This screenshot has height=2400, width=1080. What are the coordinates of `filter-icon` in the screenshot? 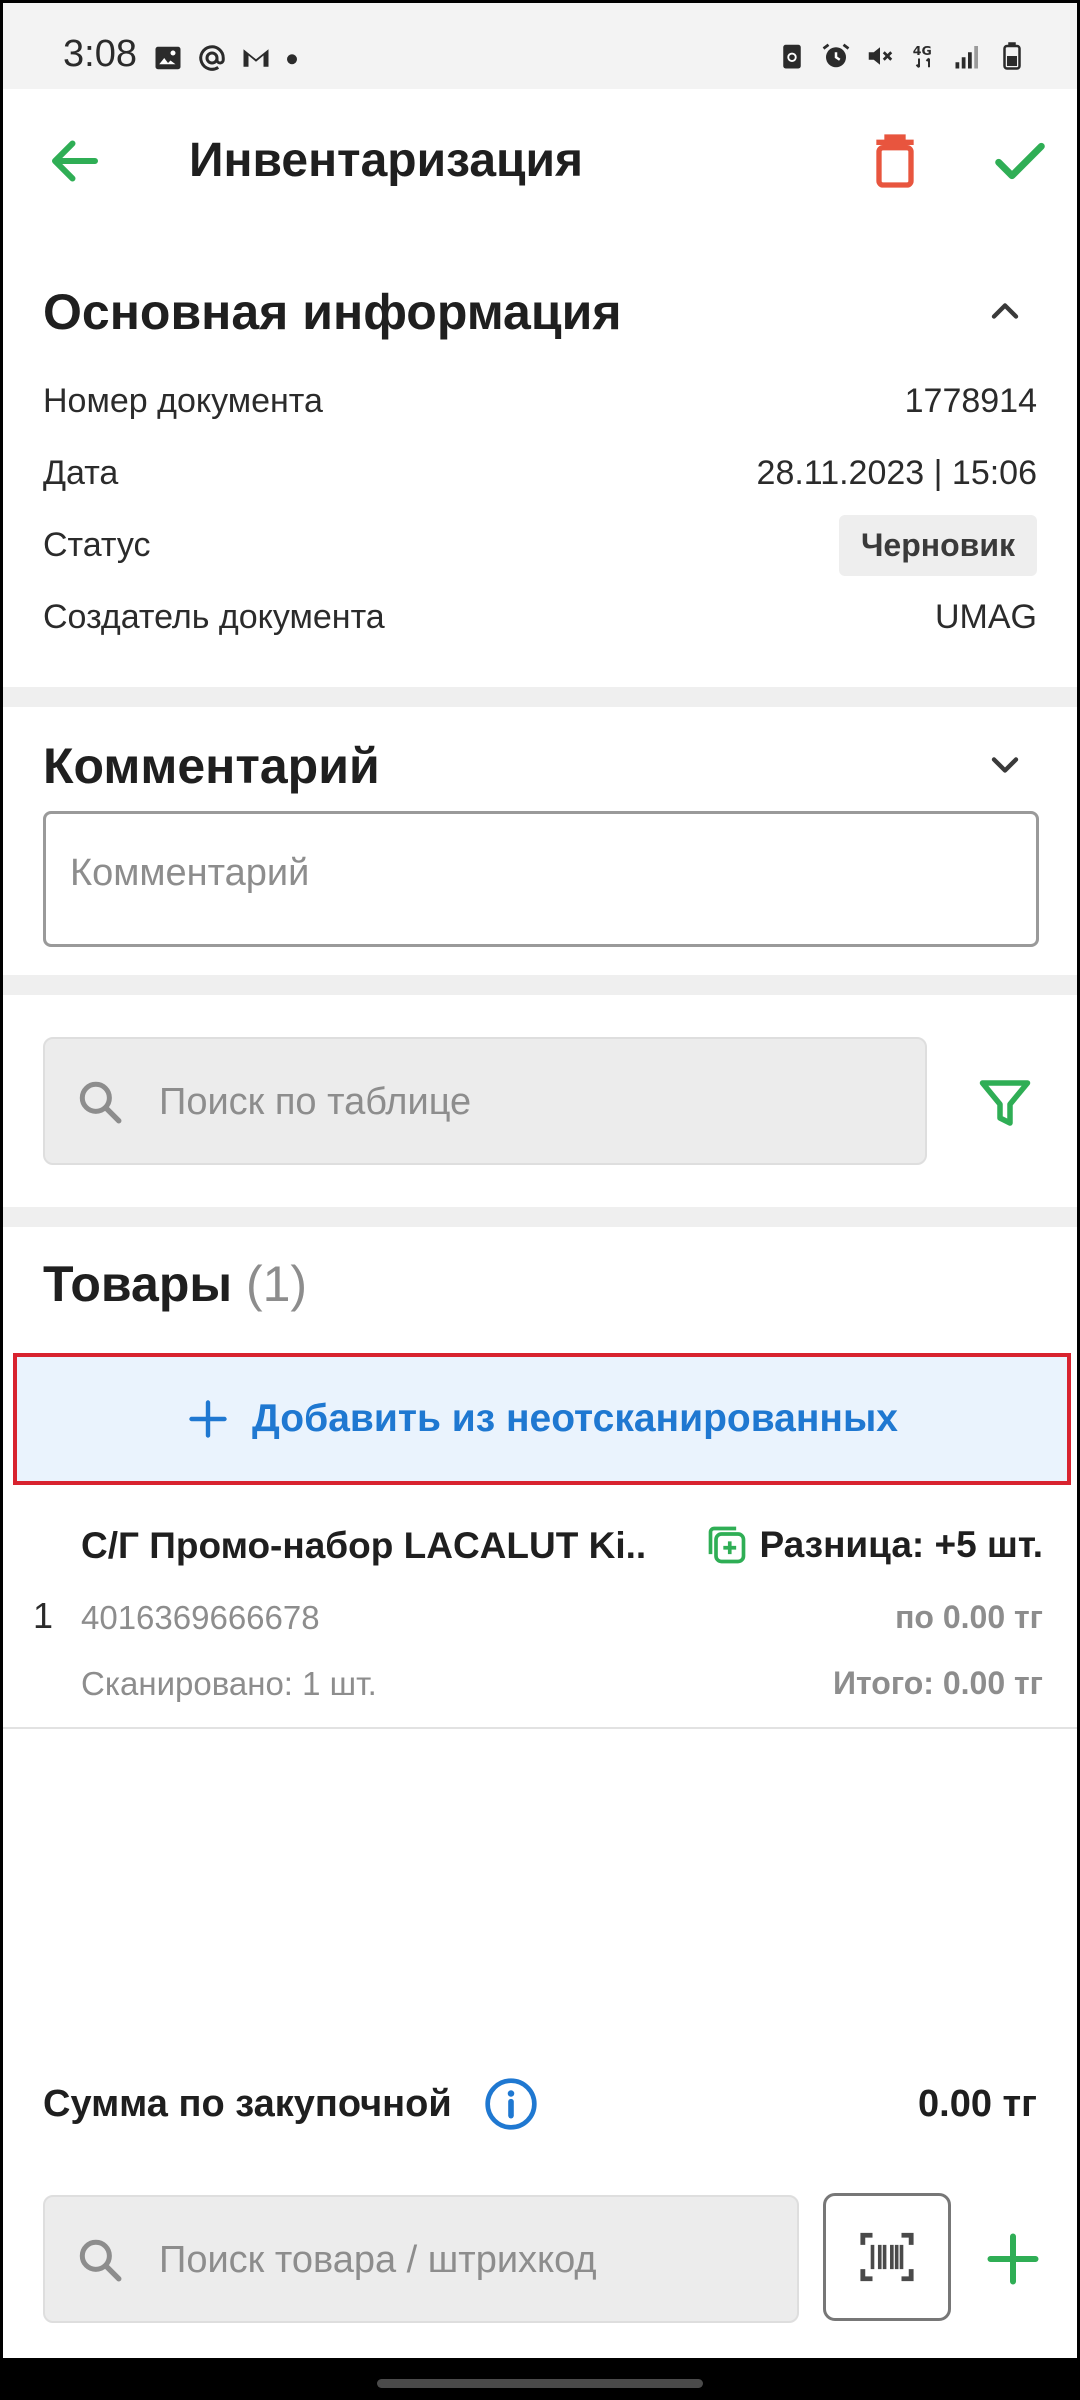 It's located at (1005, 1103).